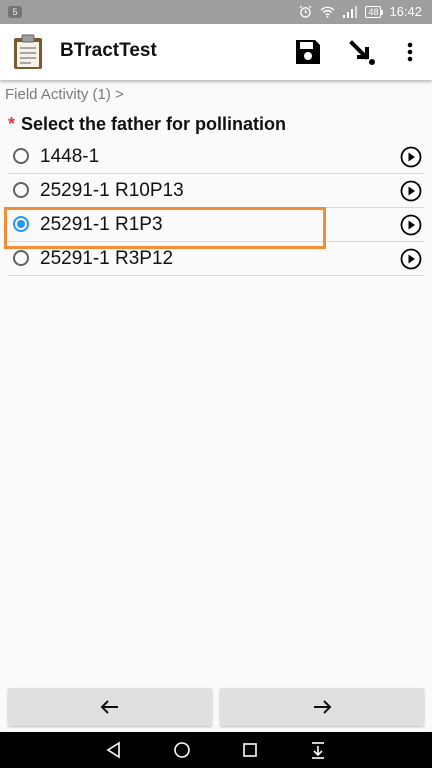 The image size is (432, 768). I want to click on radio-button-checked, so click(21, 224).